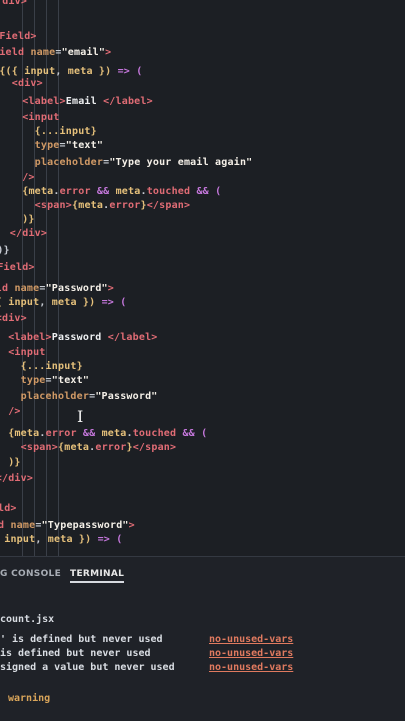 Image resolution: width=405 pixels, height=721 pixels. Describe the element at coordinates (80, 416) in the screenshot. I see `text-cursor-icon: I` at that location.